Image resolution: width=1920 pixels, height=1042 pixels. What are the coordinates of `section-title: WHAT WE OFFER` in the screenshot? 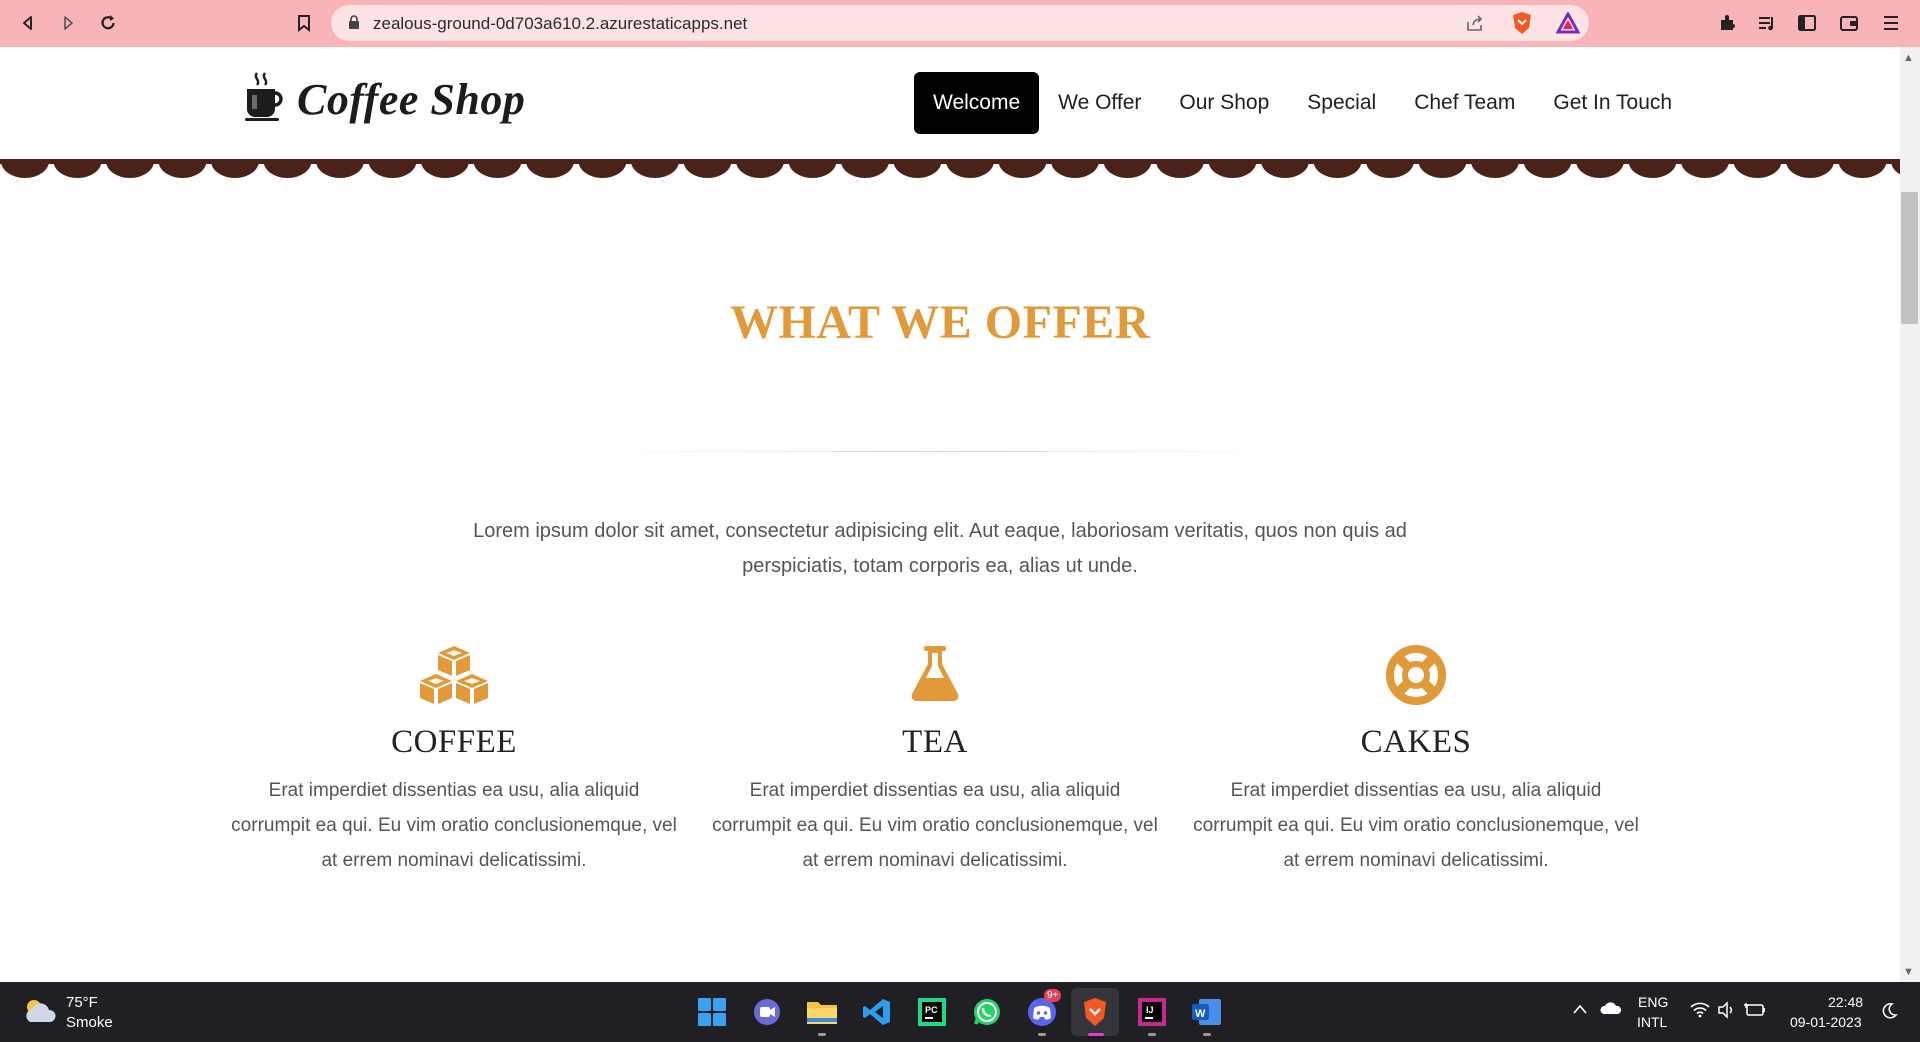 It's located at (940, 322).